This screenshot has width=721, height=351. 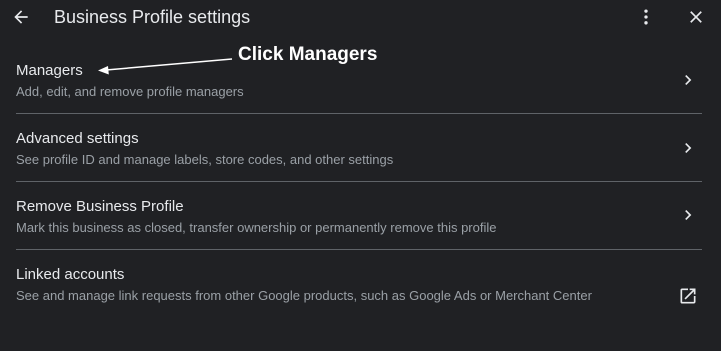 I want to click on open-in-new-icon, so click(x=688, y=296).